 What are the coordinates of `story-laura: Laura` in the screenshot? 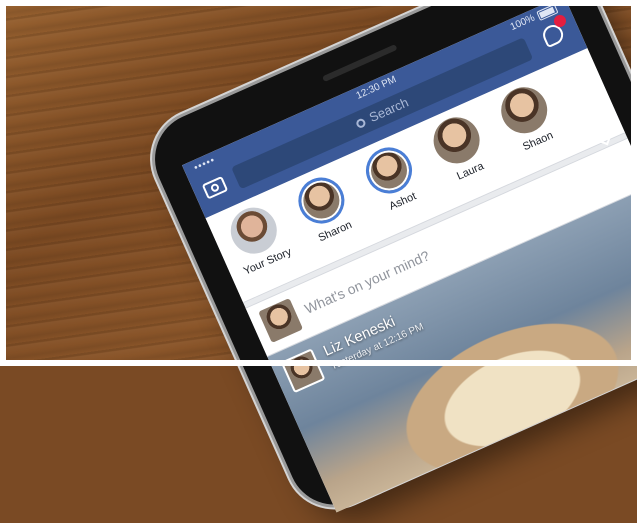 It's located at (460, 148).